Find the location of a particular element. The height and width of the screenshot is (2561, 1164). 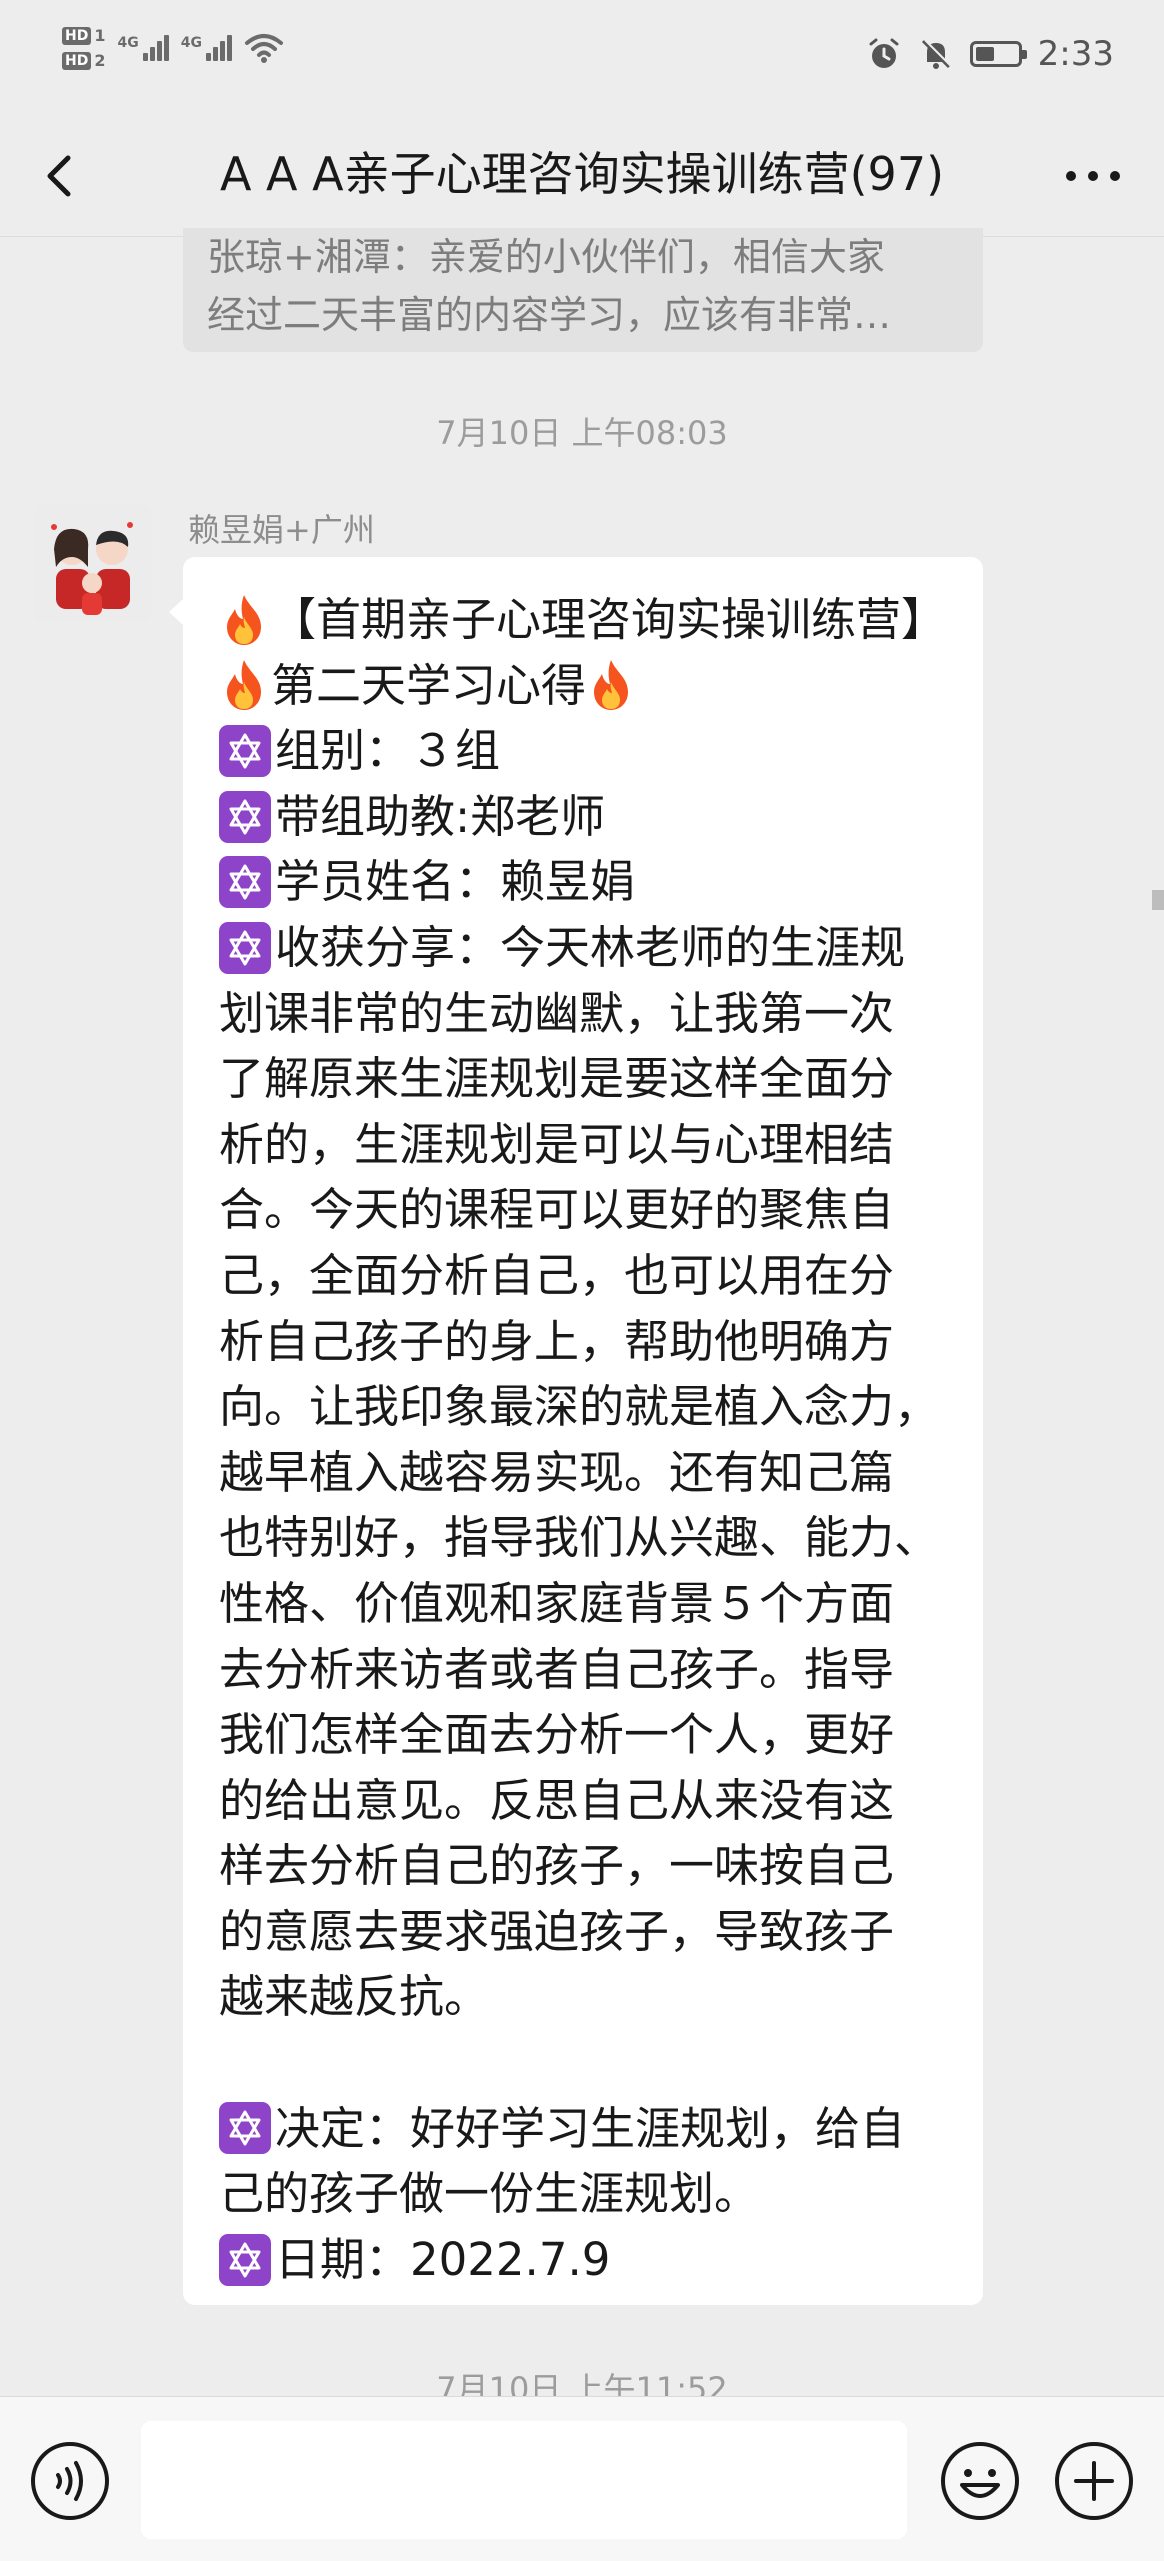

clock: 2:33 is located at coordinates (1075, 54).